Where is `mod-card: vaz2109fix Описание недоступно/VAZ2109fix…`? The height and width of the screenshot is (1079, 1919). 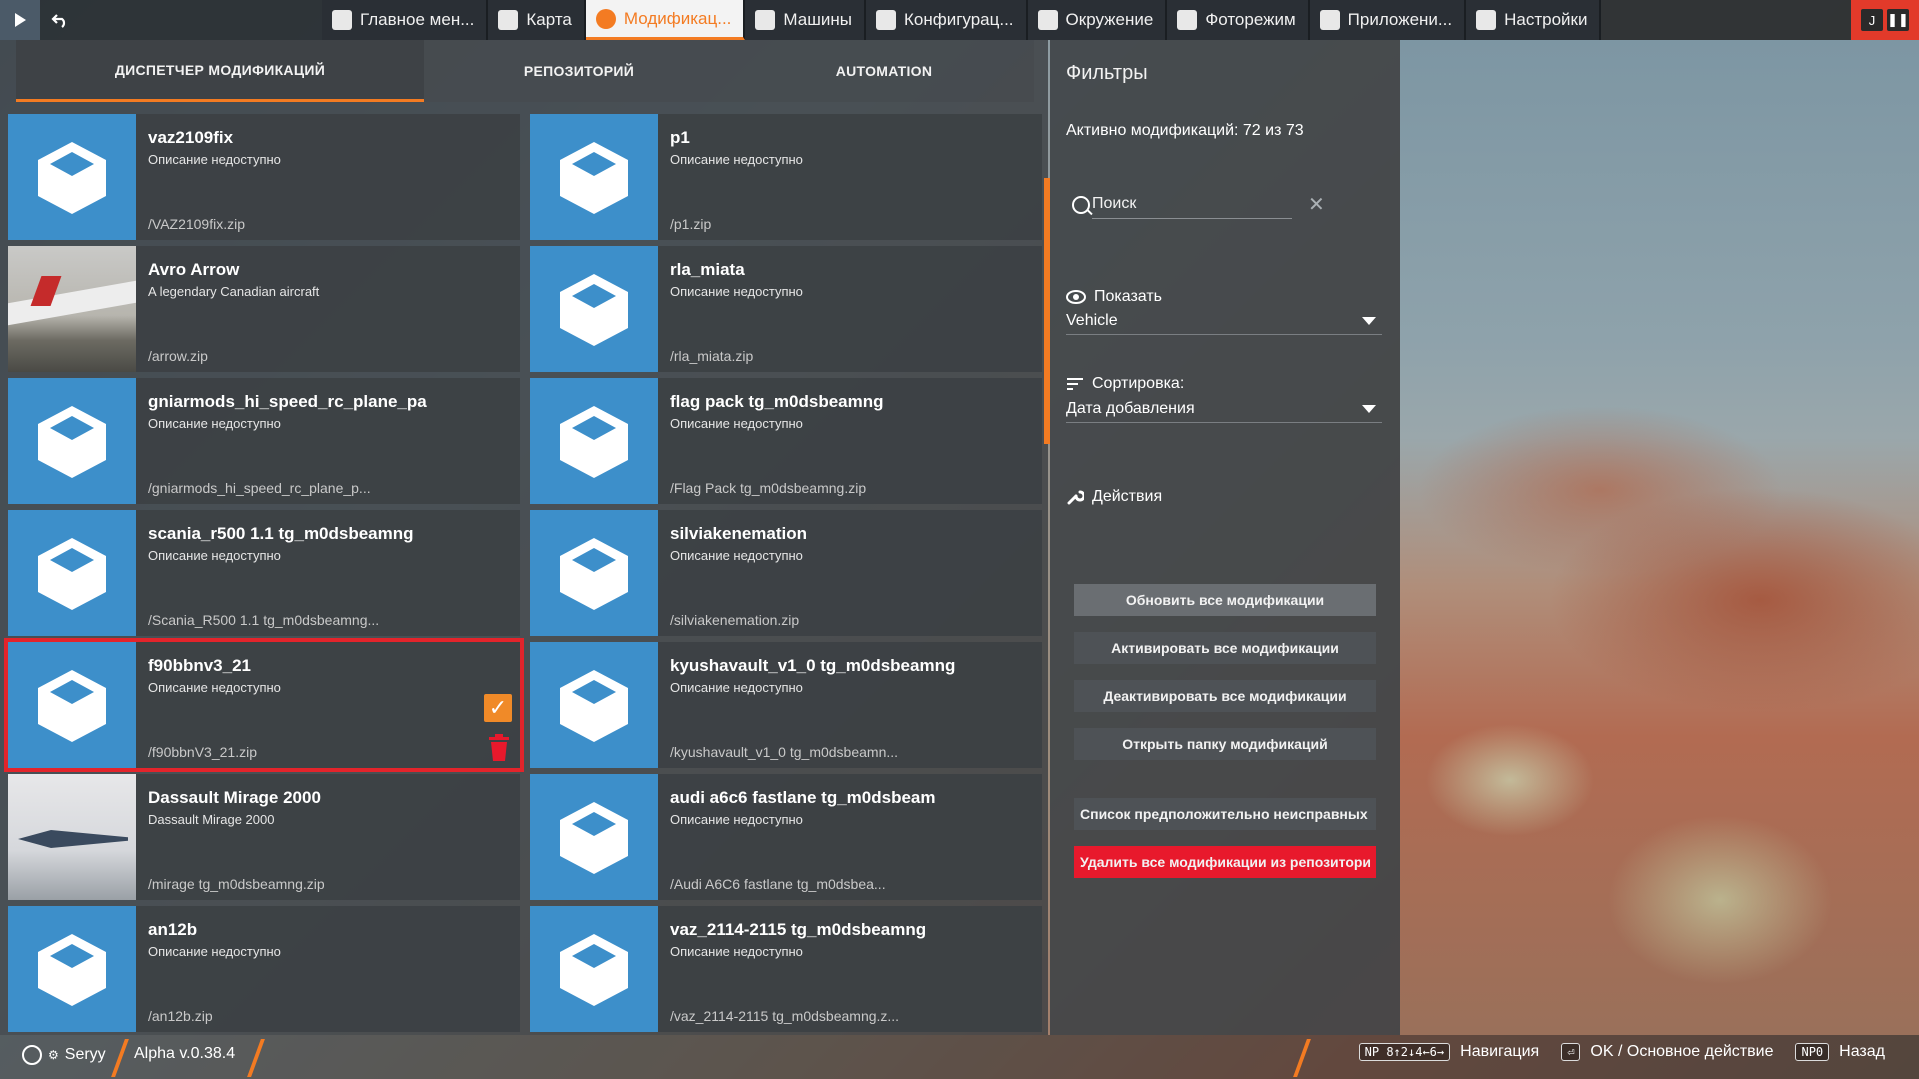 mod-card: vaz2109fix Описание недоступно/VAZ2109fix… is located at coordinates (264, 177).